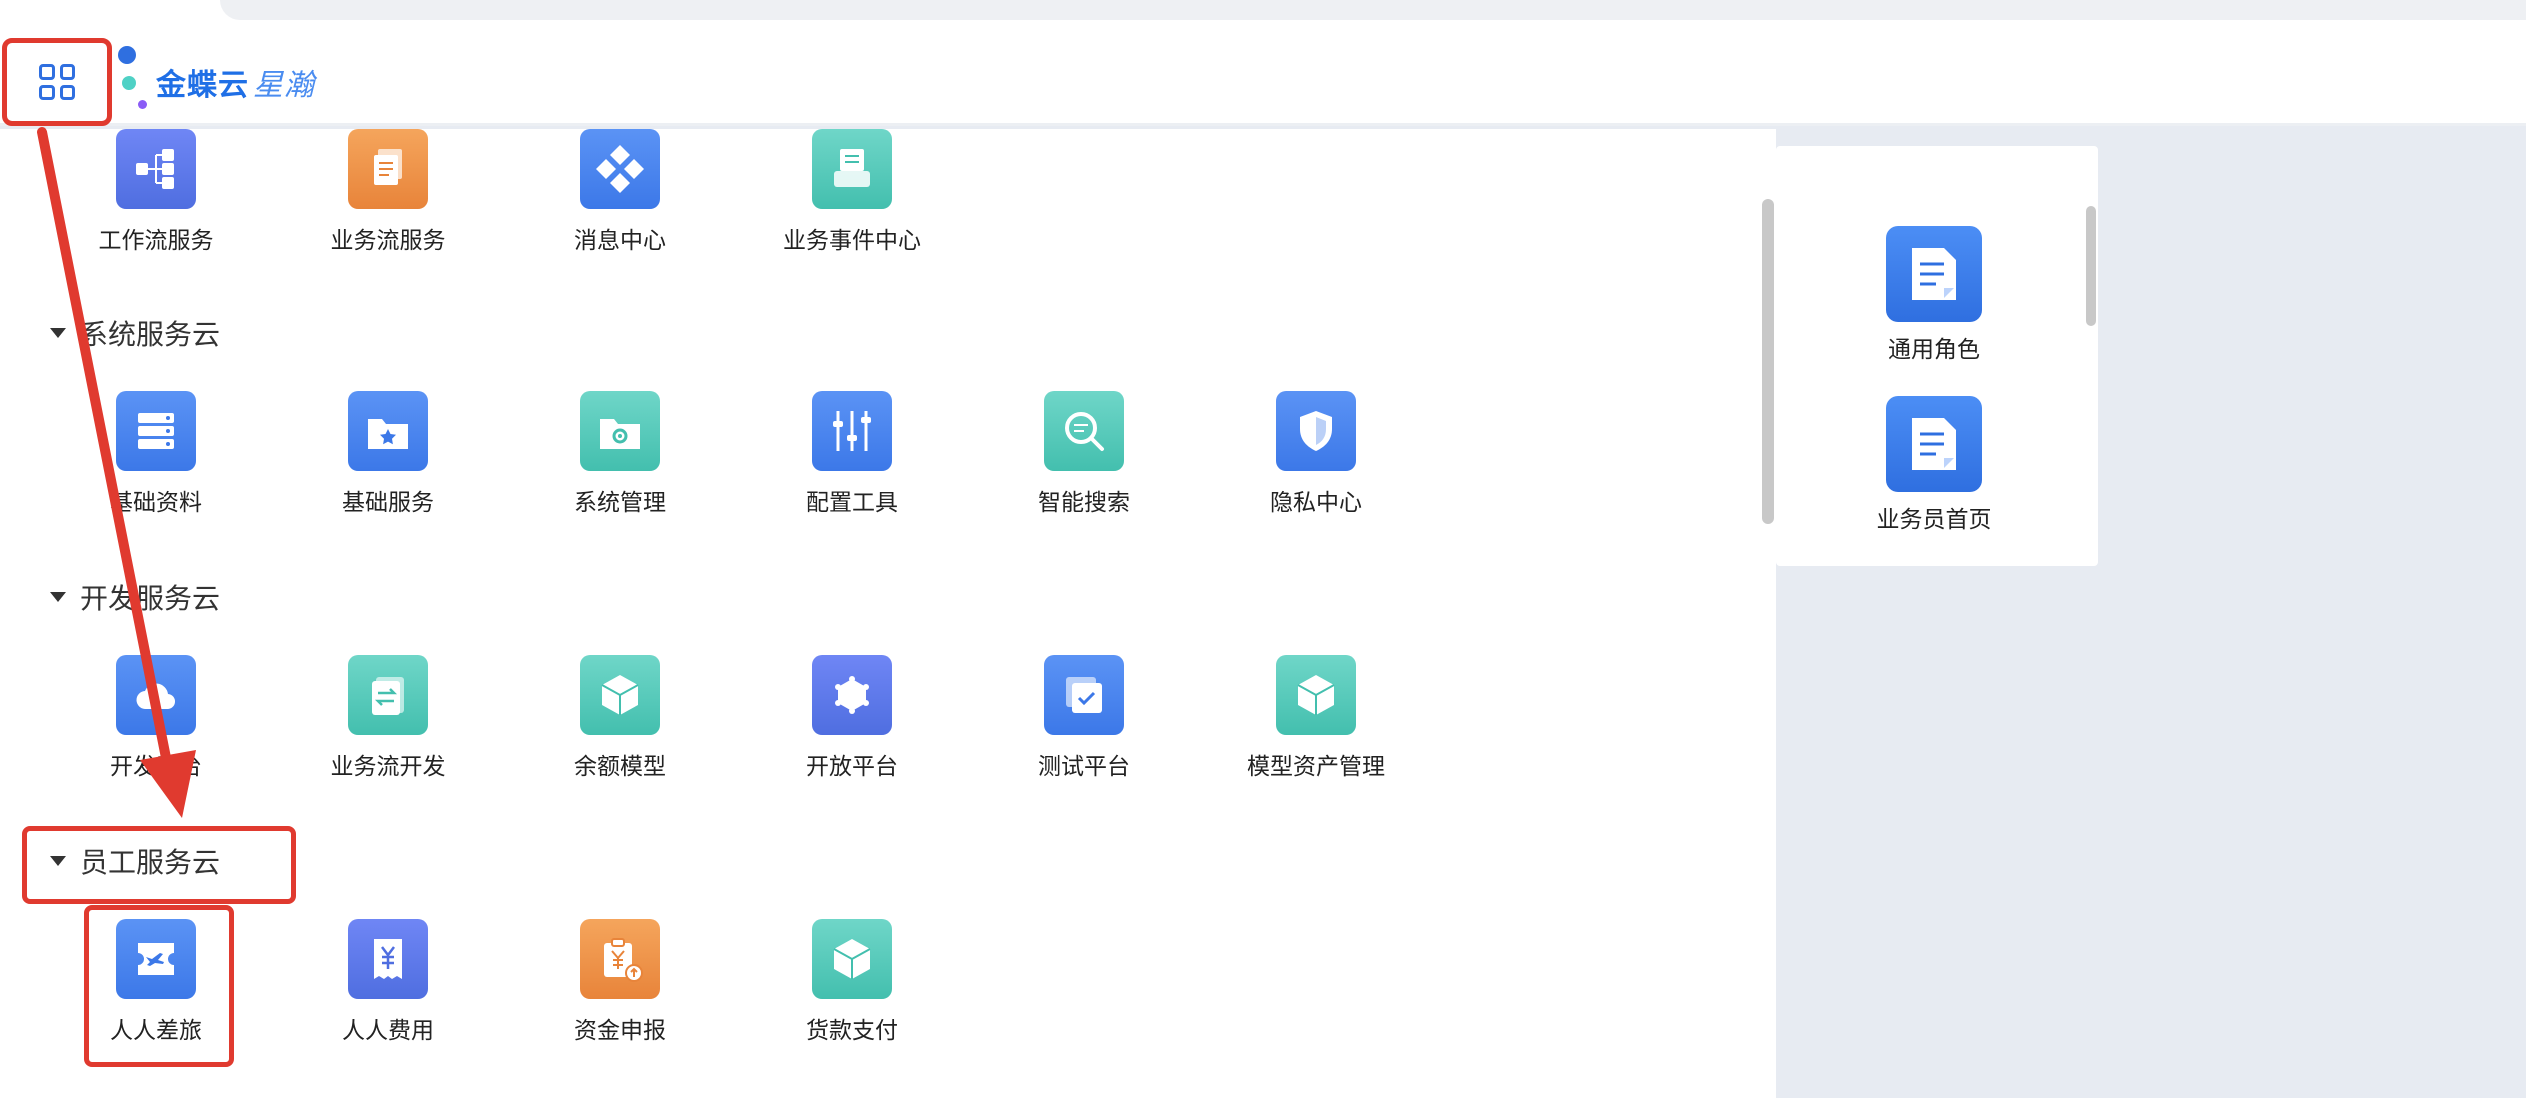  What do you see at coordinates (159, 986) in the screenshot?
I see `highlight-everyone-travel` at bounding box center [159, 986].